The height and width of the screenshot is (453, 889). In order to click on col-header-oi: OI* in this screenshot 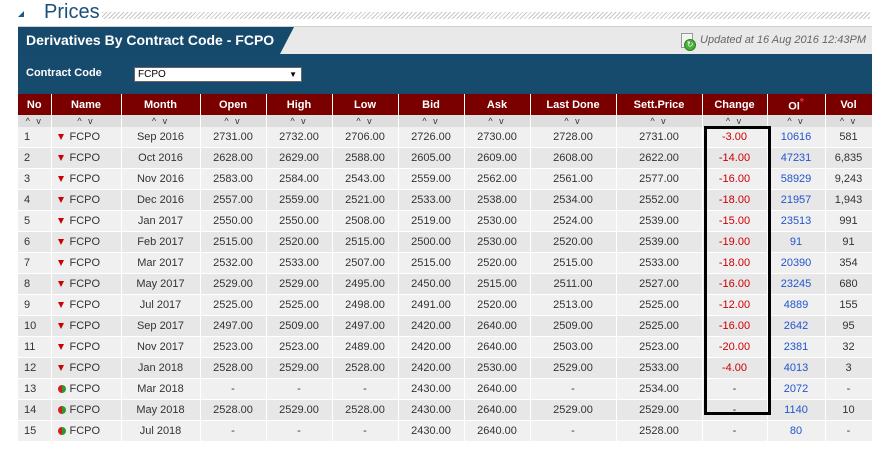, I will do `click(796, 104)`.